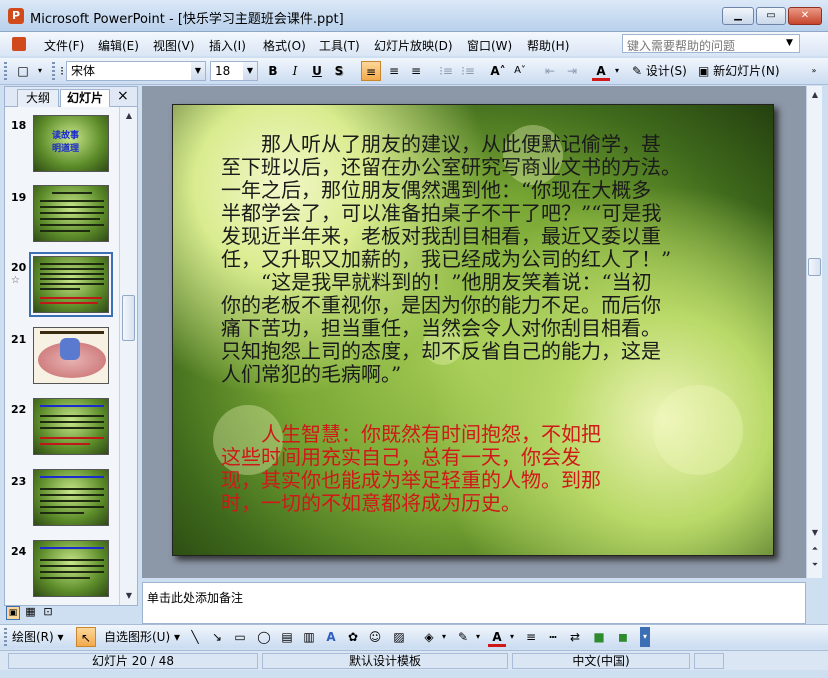  I want to click on select-objects-icon: ↖, so click(86, 637).